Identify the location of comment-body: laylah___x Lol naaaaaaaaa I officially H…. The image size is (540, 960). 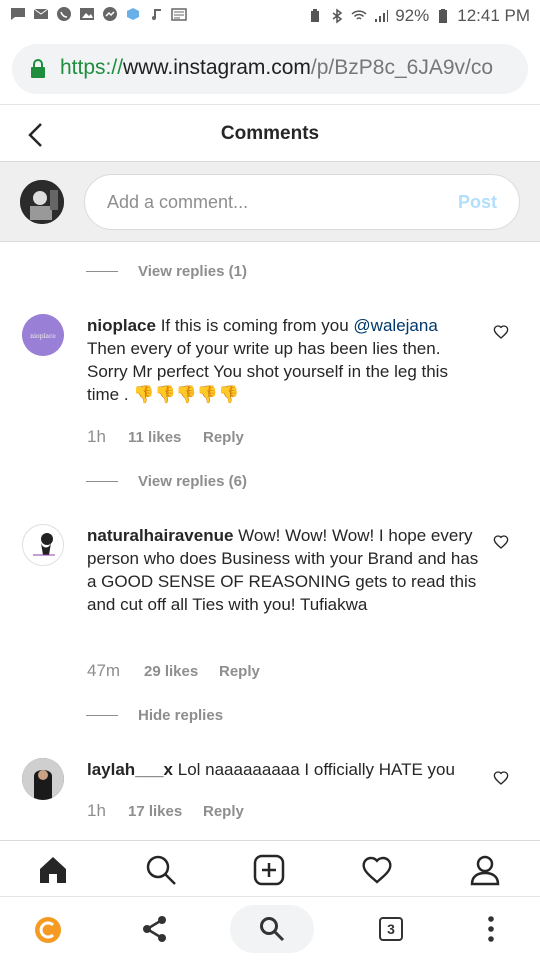
(283, 769).